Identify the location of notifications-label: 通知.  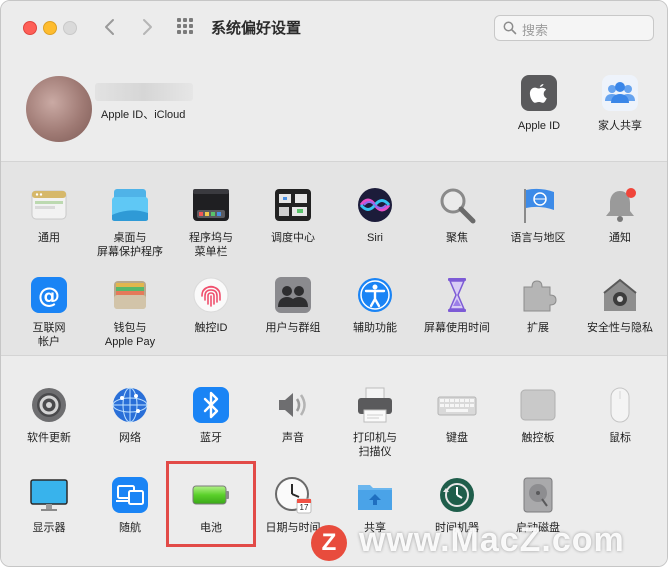
(620, 238).